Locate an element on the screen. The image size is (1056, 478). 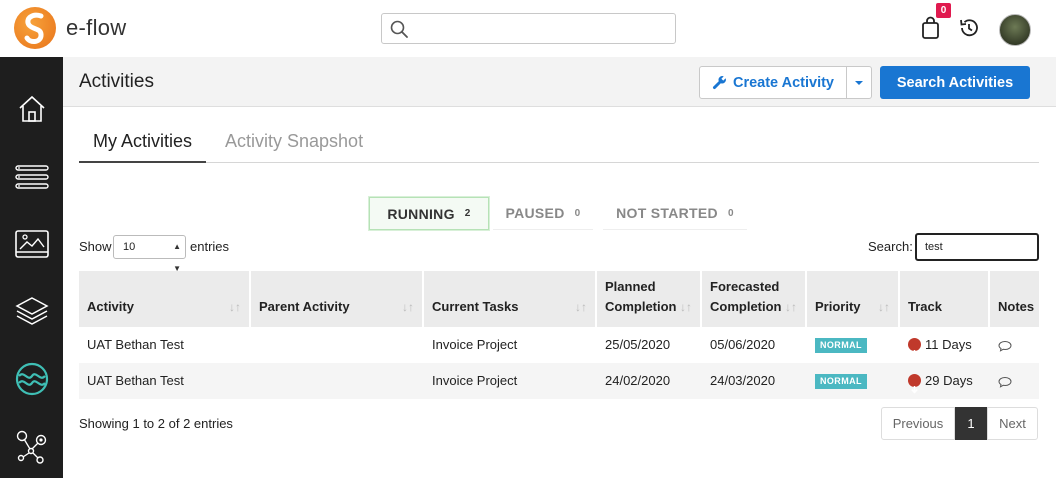
cell-track: 11 Days is located at coordinates (936, 345).